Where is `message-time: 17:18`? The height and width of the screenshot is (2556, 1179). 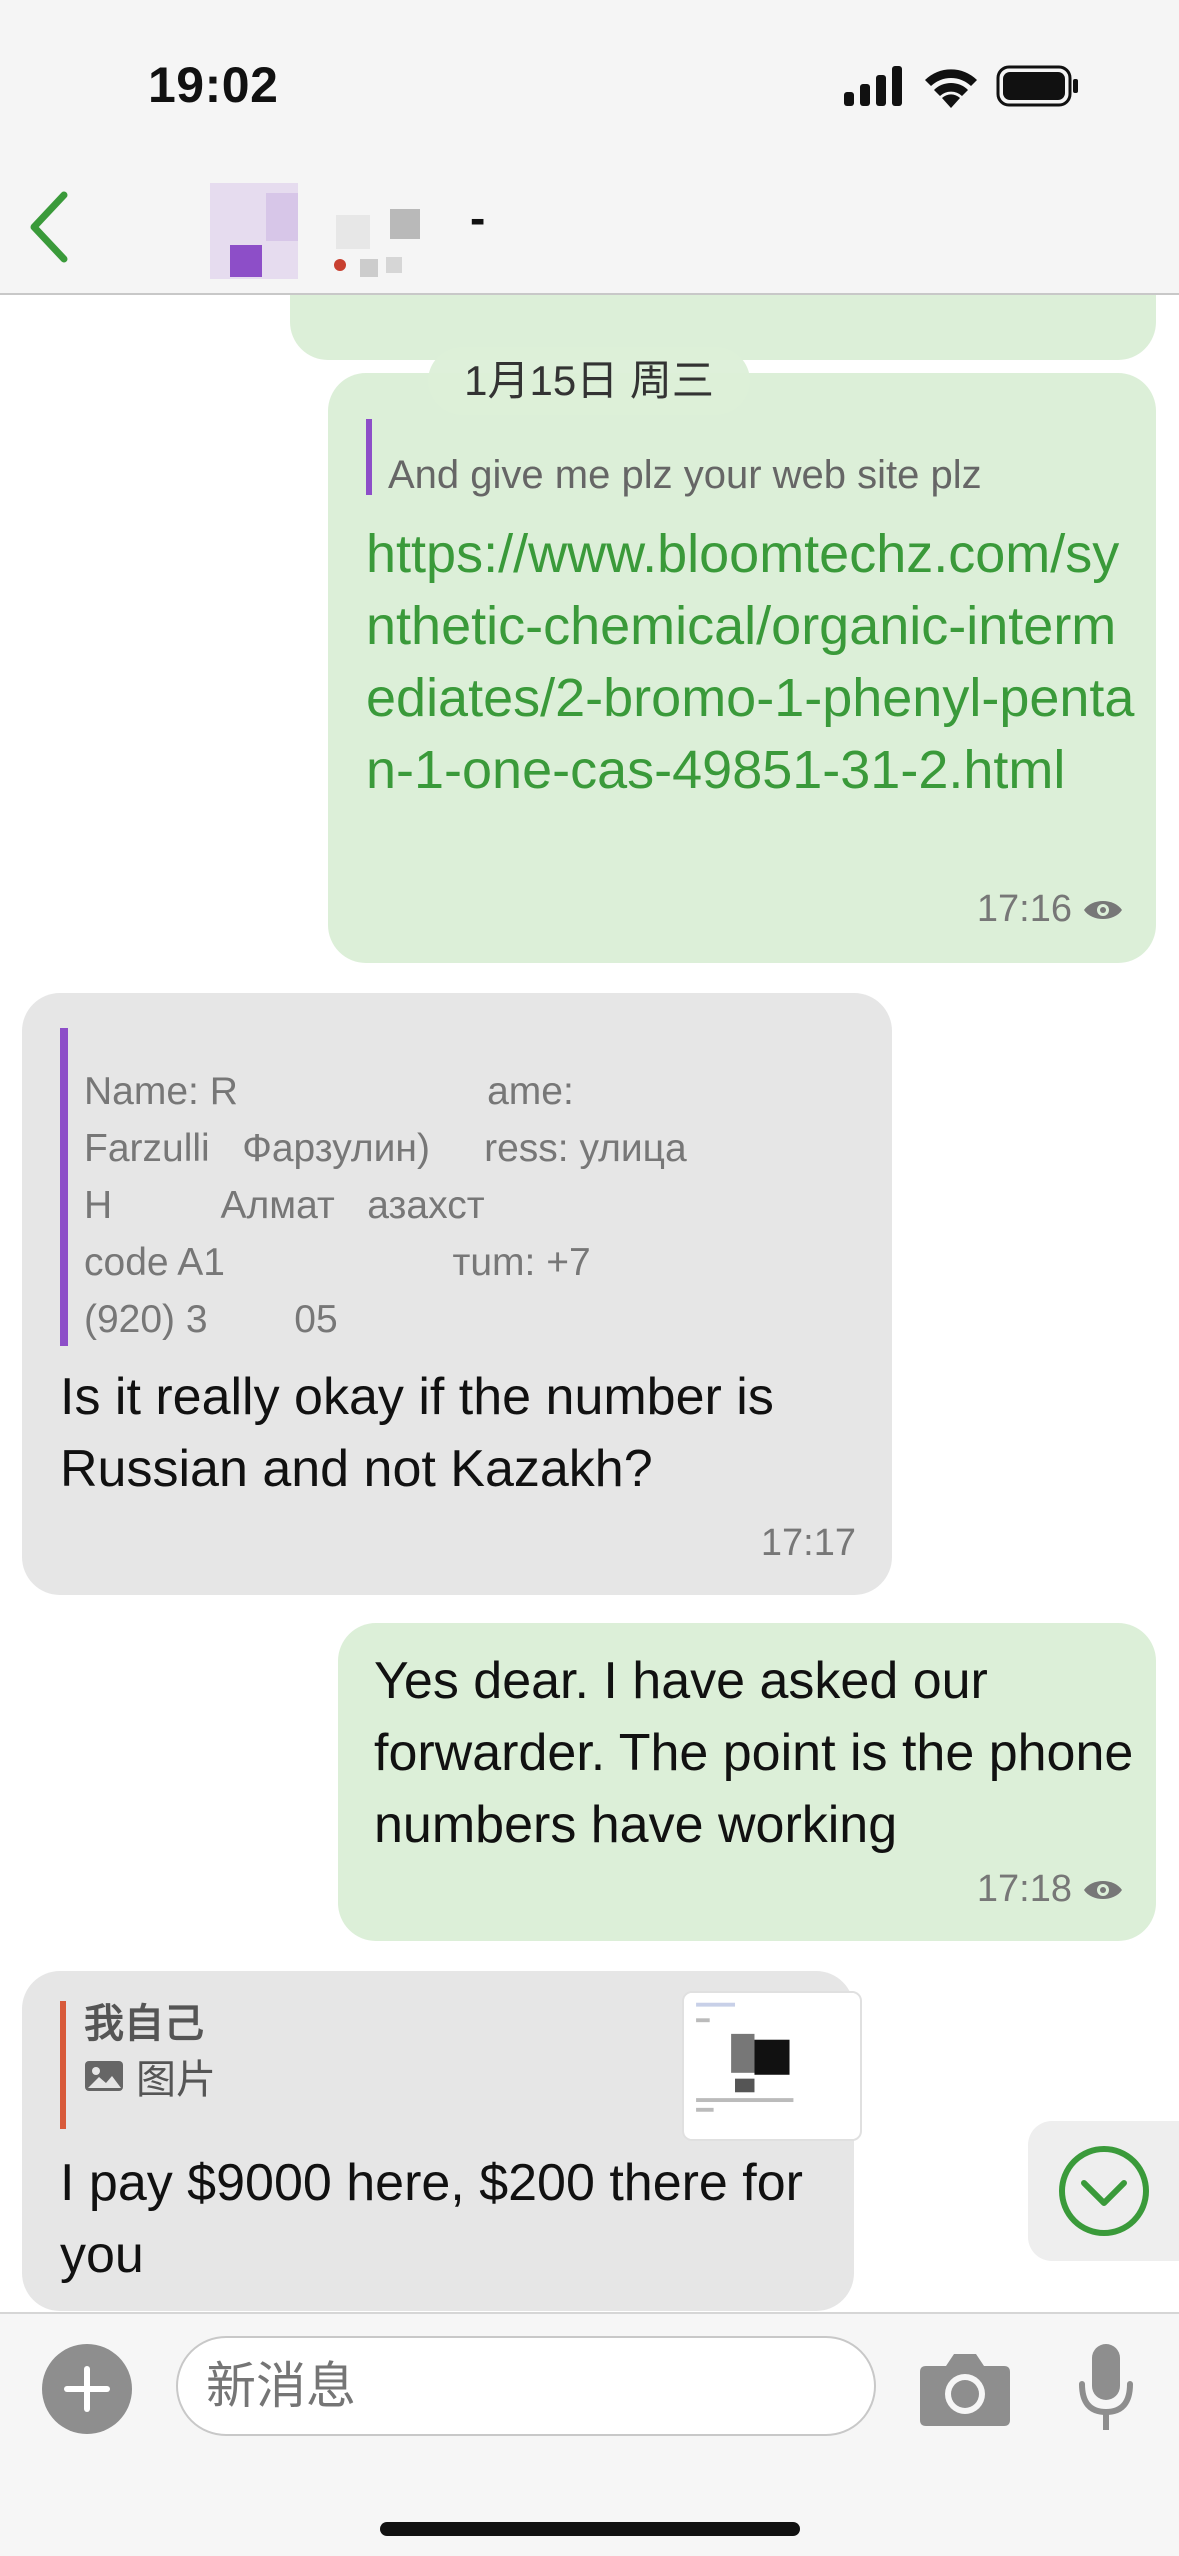 message-time: 17:18 is located at coordinates (1024, 1889).